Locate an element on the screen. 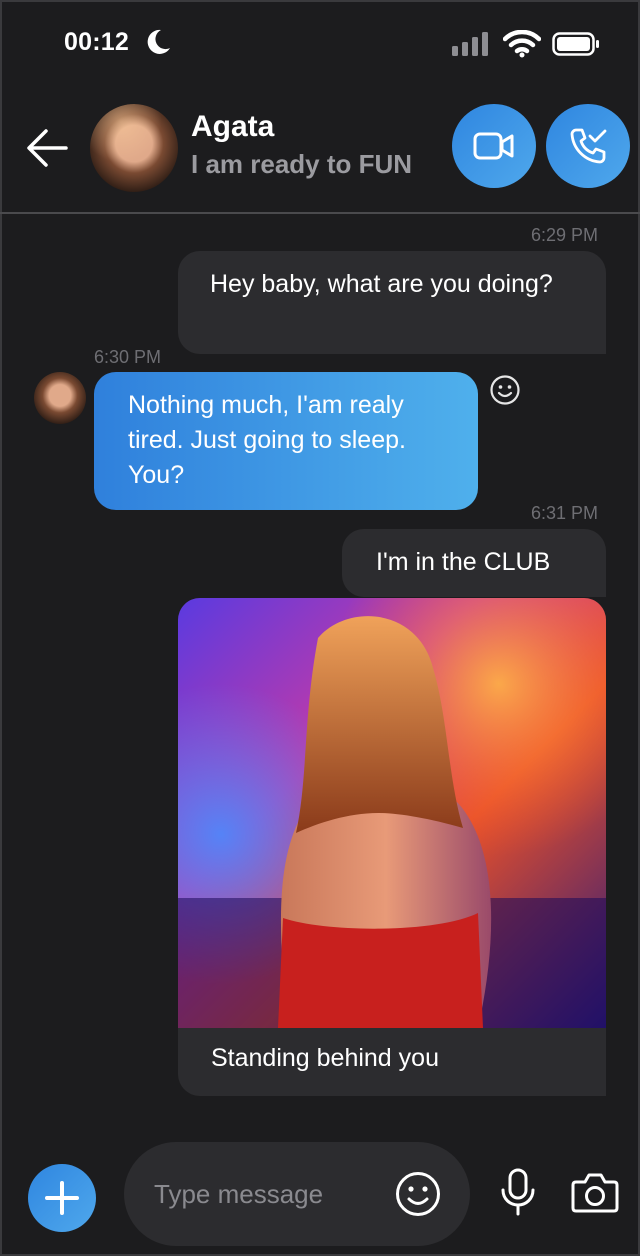 This screenshot has width=640, height=1256. add-reaction-smiley-icon is located at coordinates (505, 390).